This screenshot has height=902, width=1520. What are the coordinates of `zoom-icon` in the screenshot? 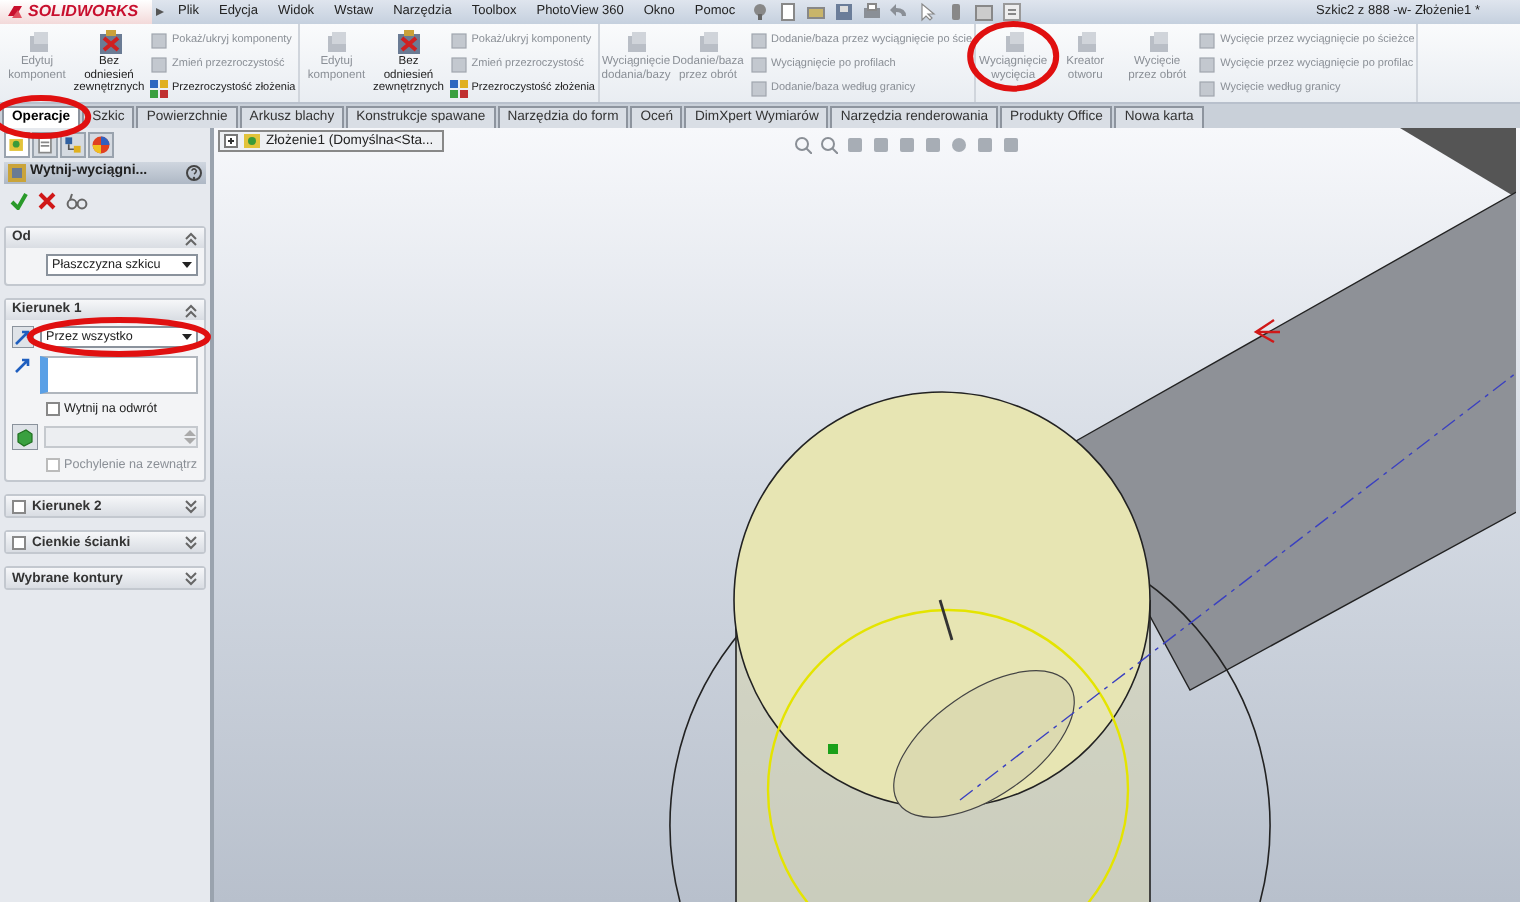 It's located at (803, 145).